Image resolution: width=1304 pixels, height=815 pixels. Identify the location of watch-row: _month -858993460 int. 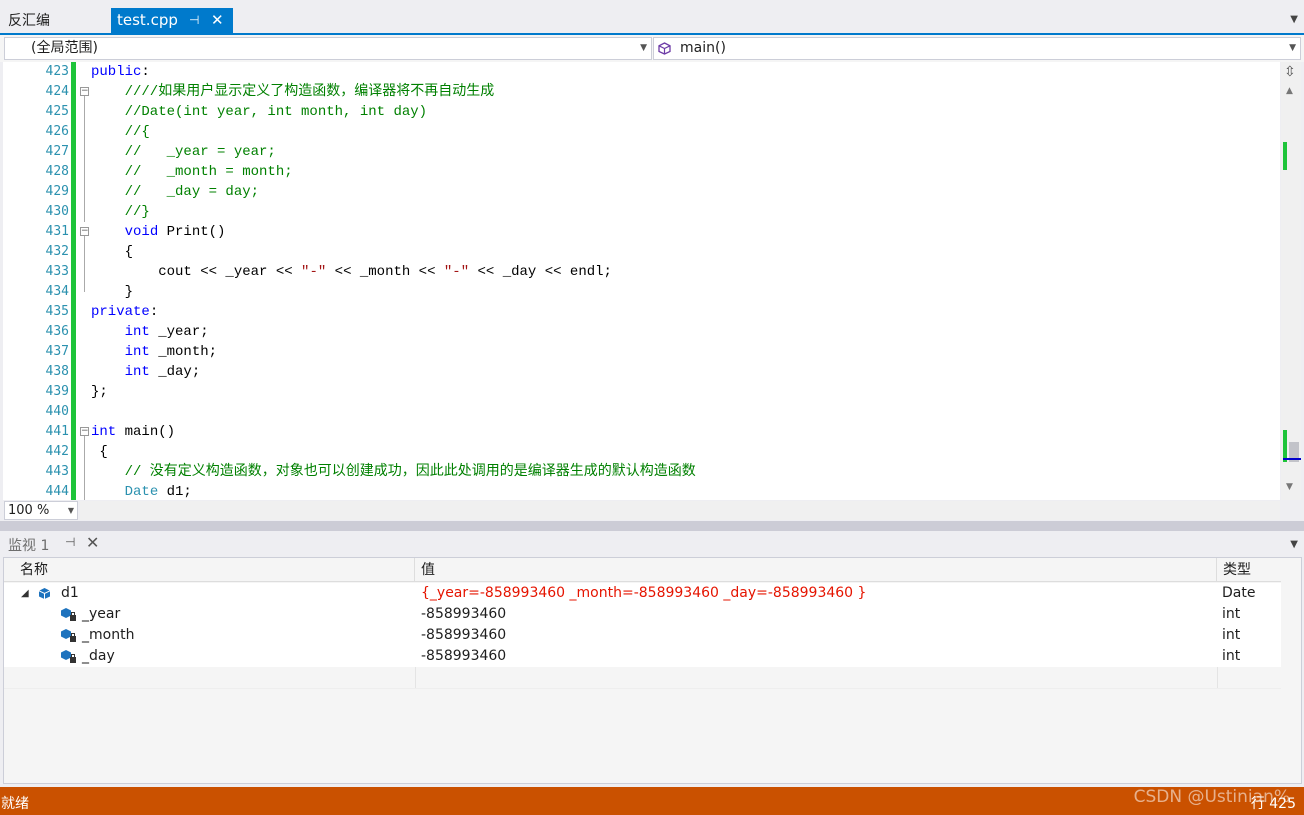
(642, 636).